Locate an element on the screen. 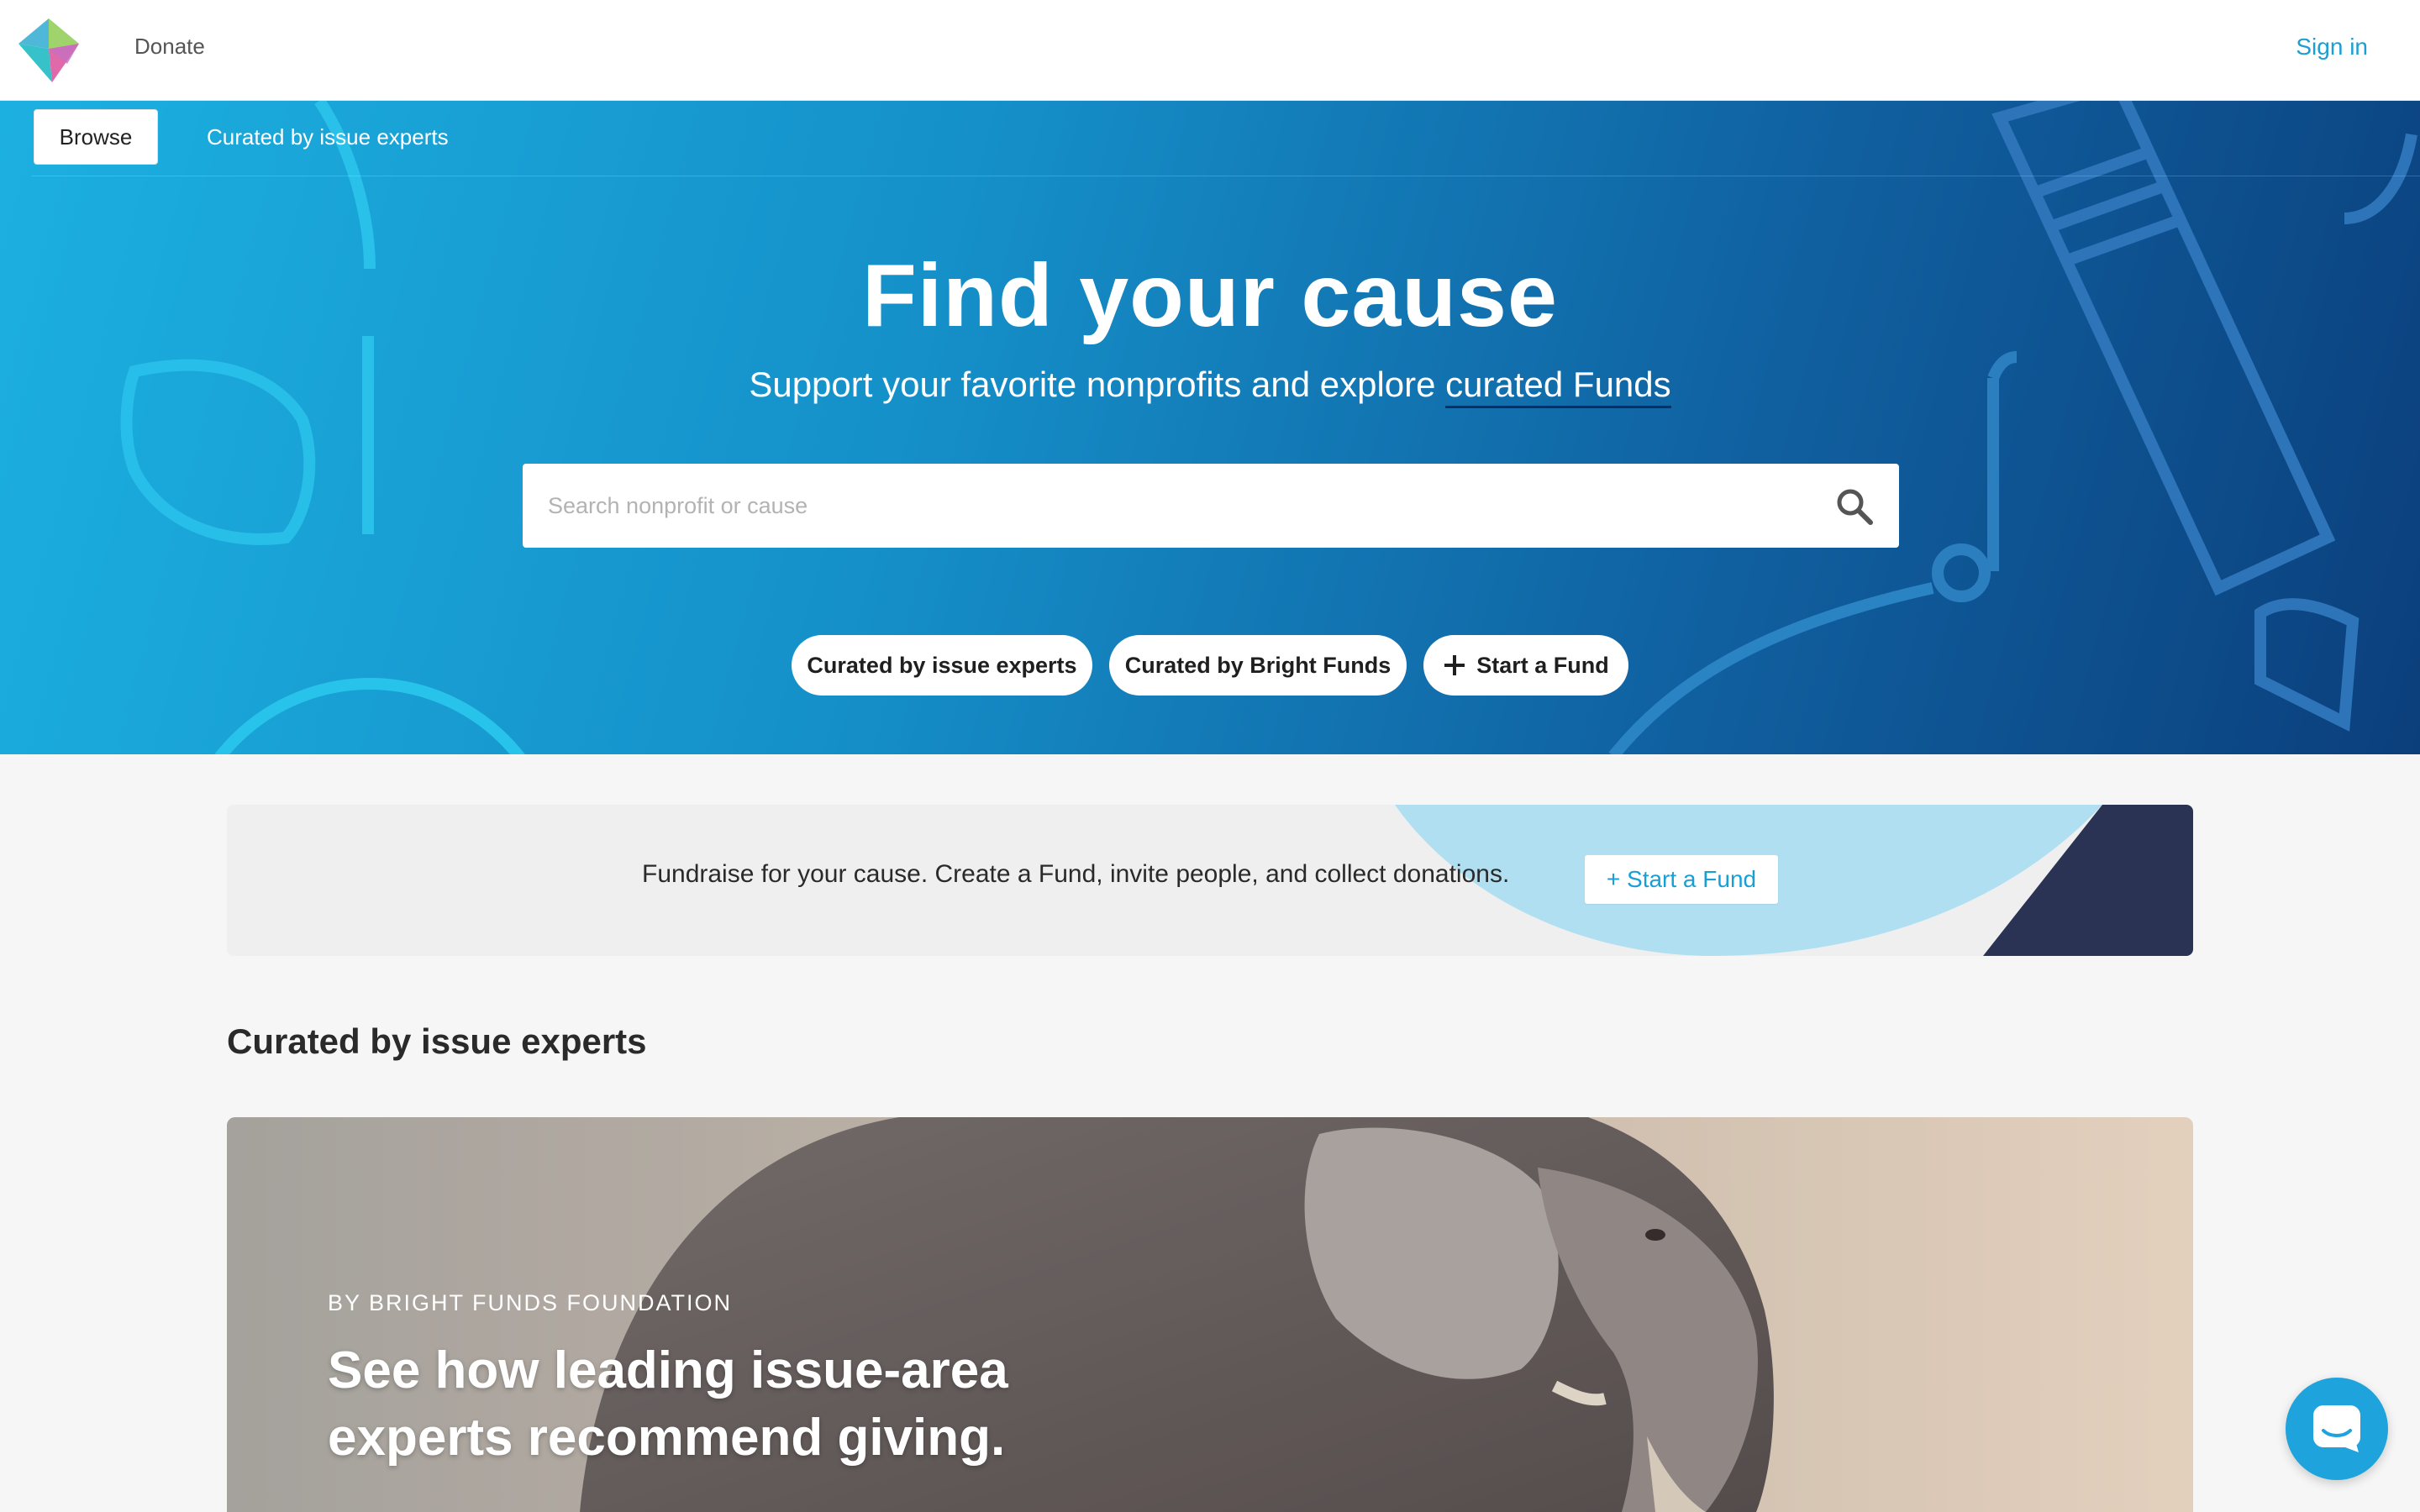 Image resolution: width=2420 pixels, height=1512 pixels. search-box is located at coordinates (1211, 506).